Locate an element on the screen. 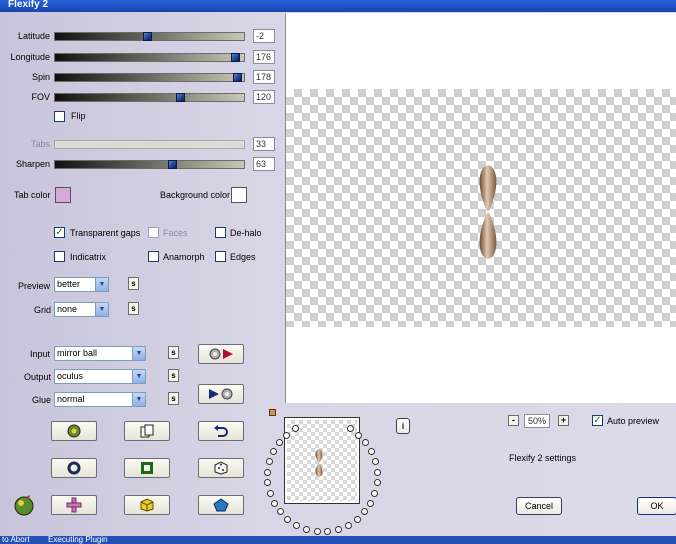 The image size is (676, 544). transparent-gaps-label: Transparent gaps is located at coordinates (105, 233).